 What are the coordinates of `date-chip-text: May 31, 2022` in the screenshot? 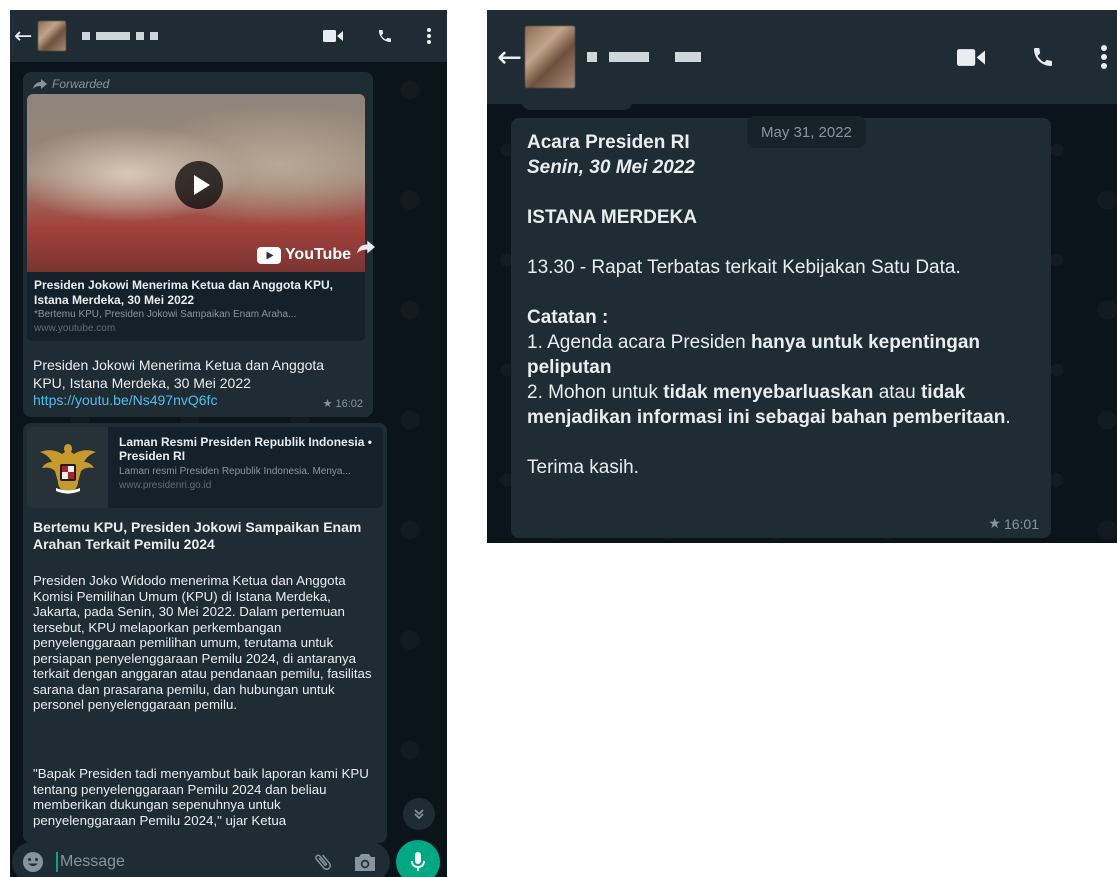 It's located at (806, 132).